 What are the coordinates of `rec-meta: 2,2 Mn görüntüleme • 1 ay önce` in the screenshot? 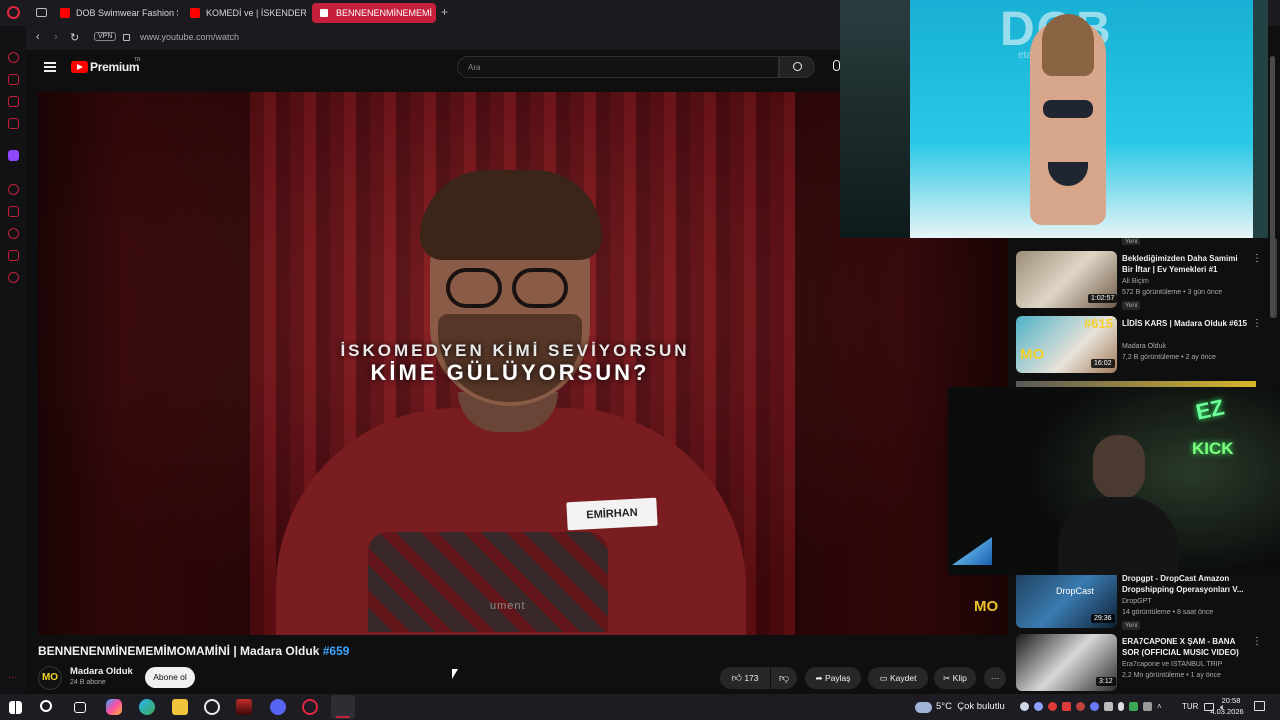 It's located at (1171, 675).